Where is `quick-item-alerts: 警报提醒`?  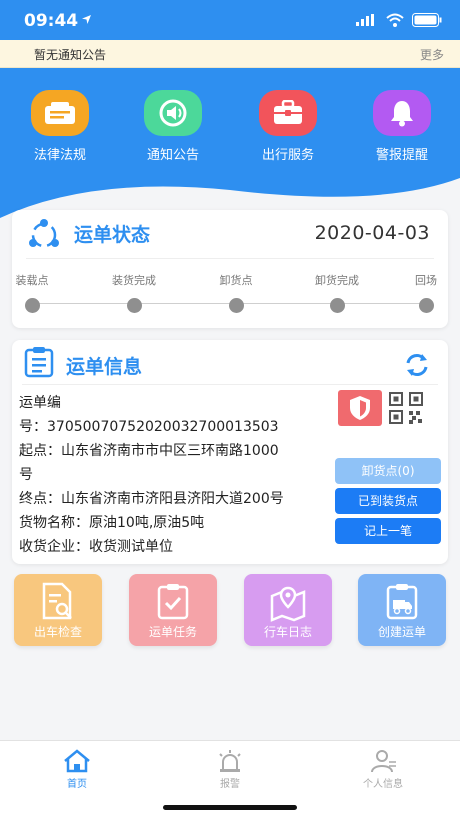 quick-item-alerts: 警报提醒 is located at coordinates (402, 126).